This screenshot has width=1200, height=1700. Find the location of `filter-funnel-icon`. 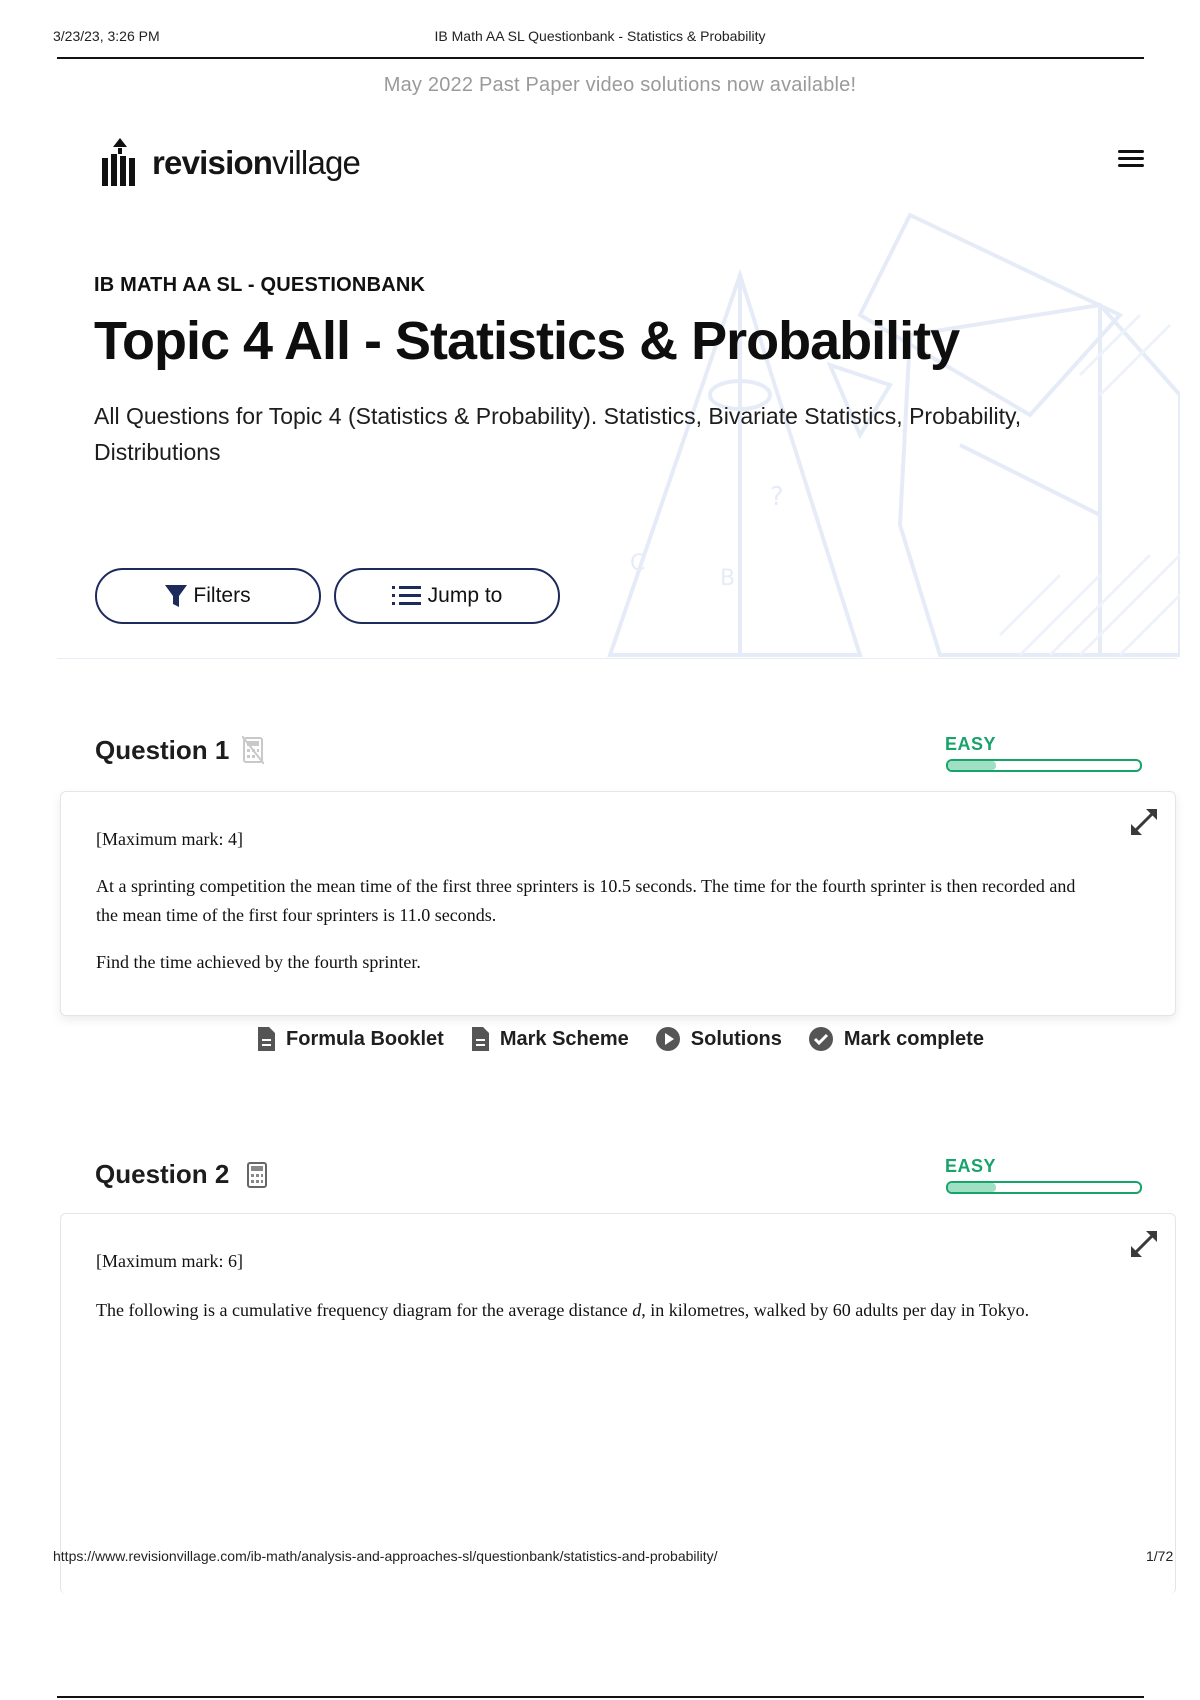

filter-funnel-icon is located at coordinates (176, 596).